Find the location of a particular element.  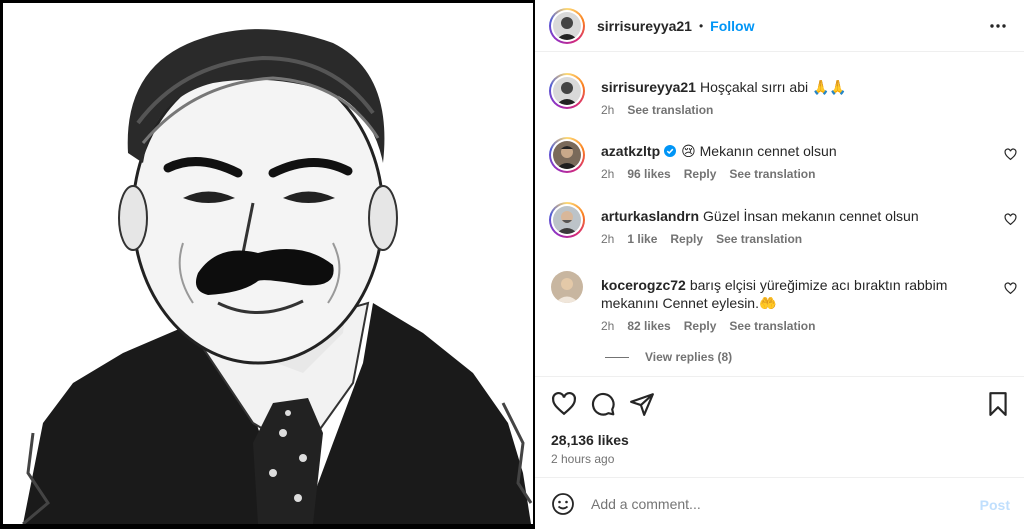

comment-username: azatkzltp is located at coordinates (630, 151).